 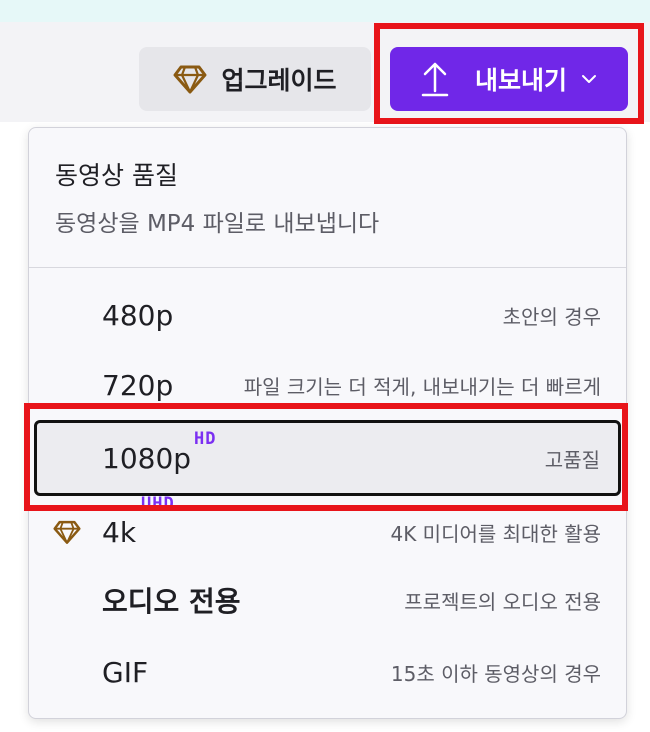 I want to click on option-label: 오디오 전용, so click(x=171, y=601).